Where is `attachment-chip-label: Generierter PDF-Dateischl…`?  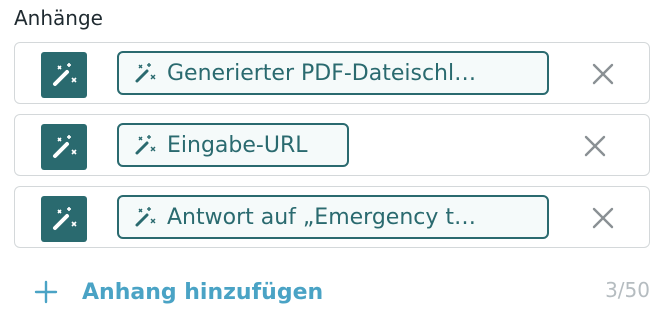 attachment-chip-label: Generierter PDF-Dateischl… is located at coordinates (322, 73).